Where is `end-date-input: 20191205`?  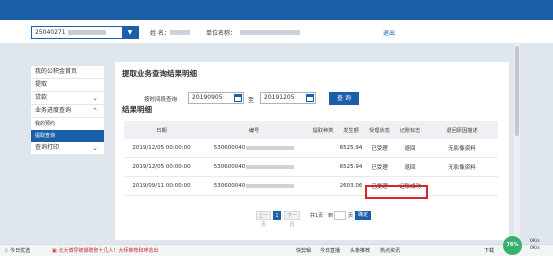 end-date-input: 20191205 is located at coordinates (288, 98).